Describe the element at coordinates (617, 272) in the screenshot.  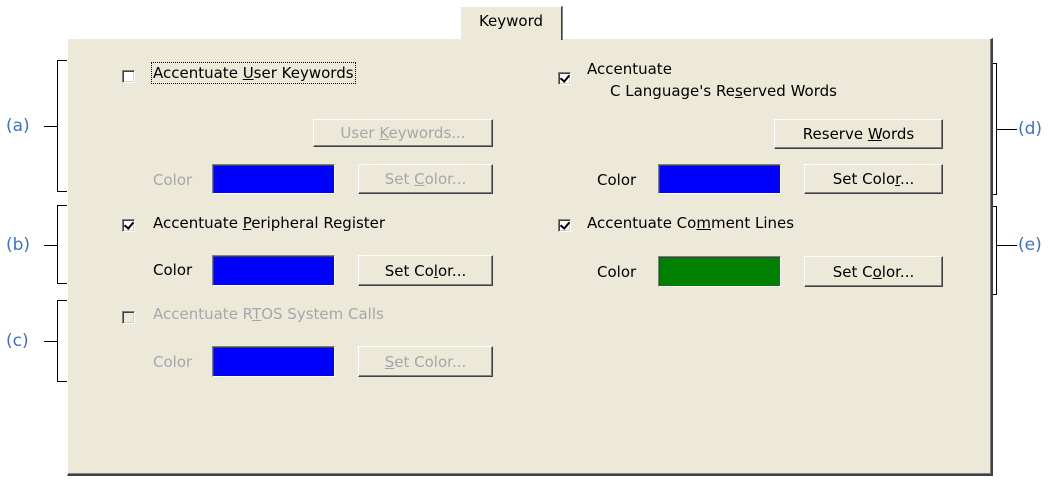
I see `comment-color-label: Color` at that location.